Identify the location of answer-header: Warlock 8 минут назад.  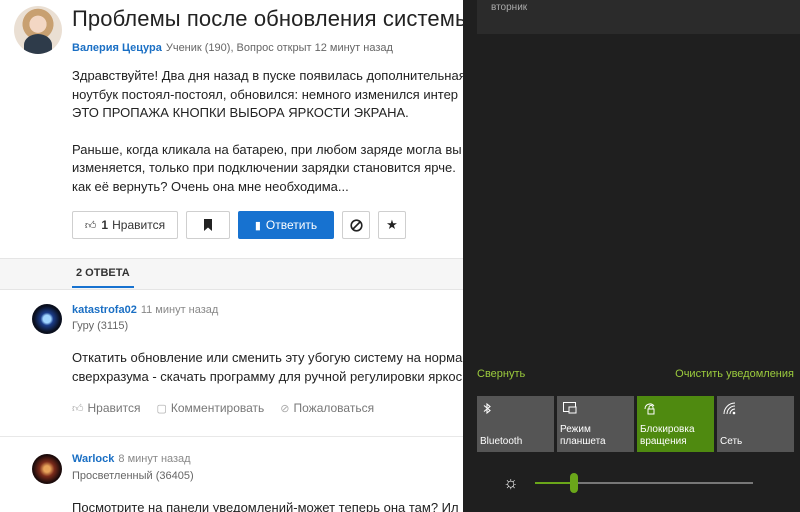
(131, 459).